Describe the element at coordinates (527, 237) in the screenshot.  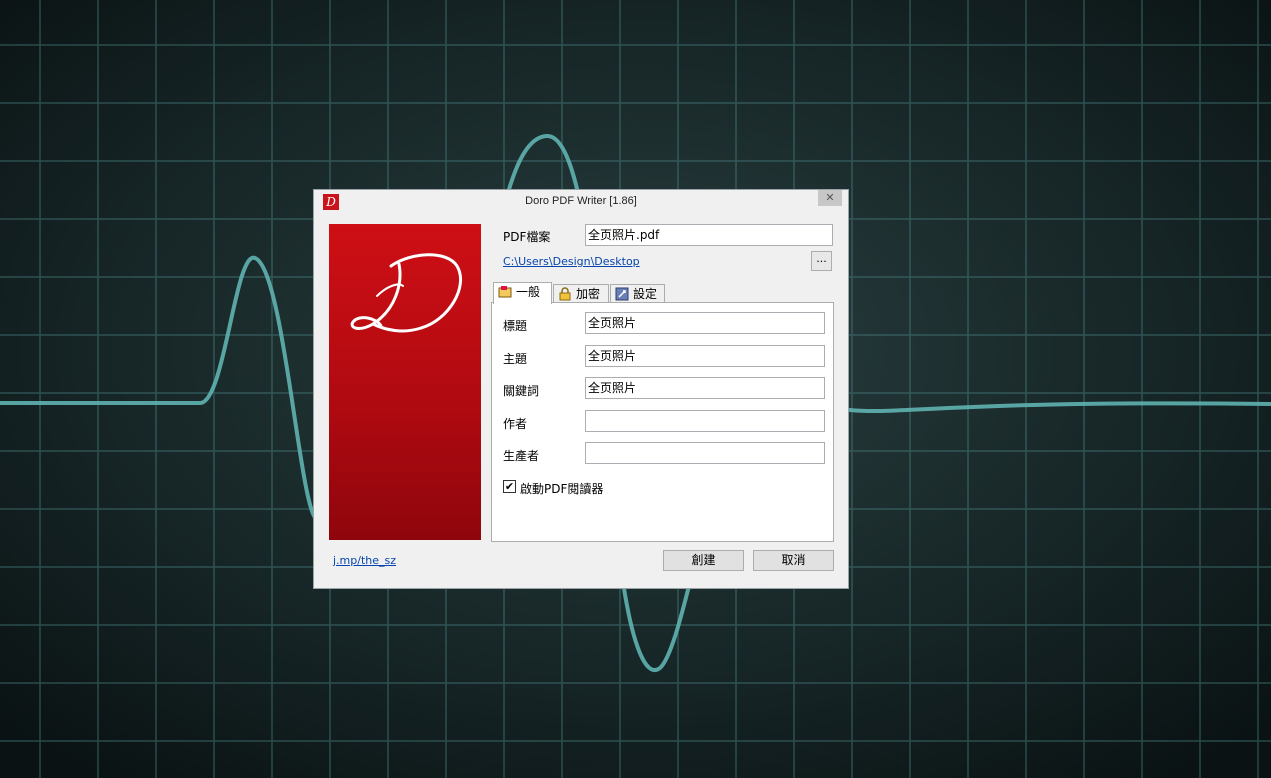
I see `pdf-file-label: PDF檔案` at that location.